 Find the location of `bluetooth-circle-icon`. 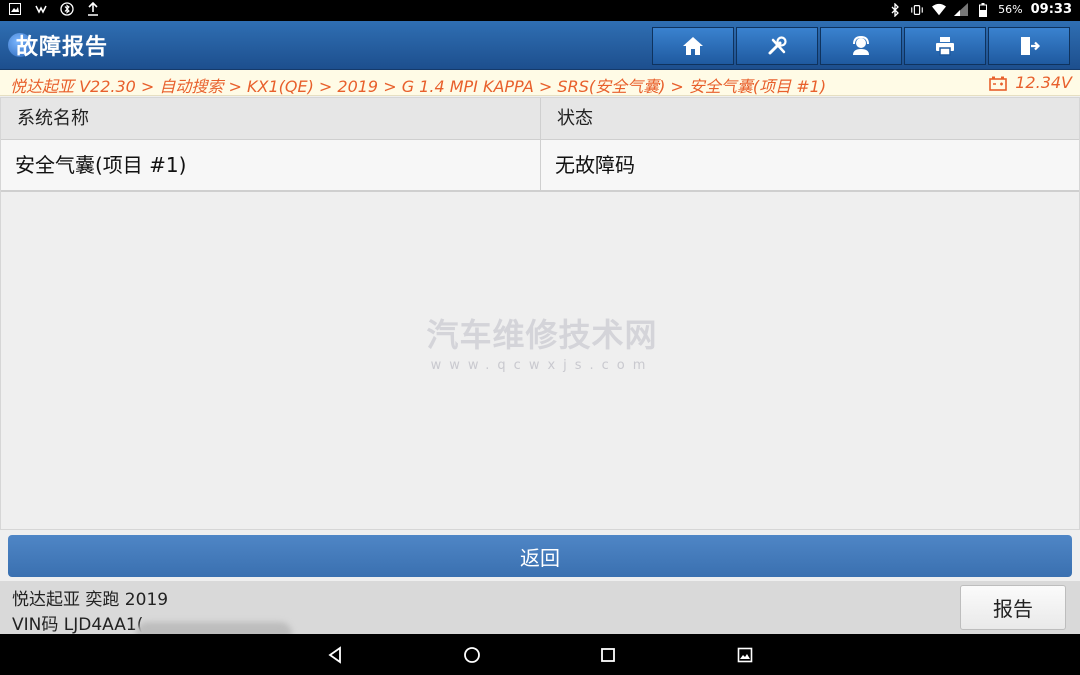

bluetooth-circle-icon is located at coordinates (67, 9).